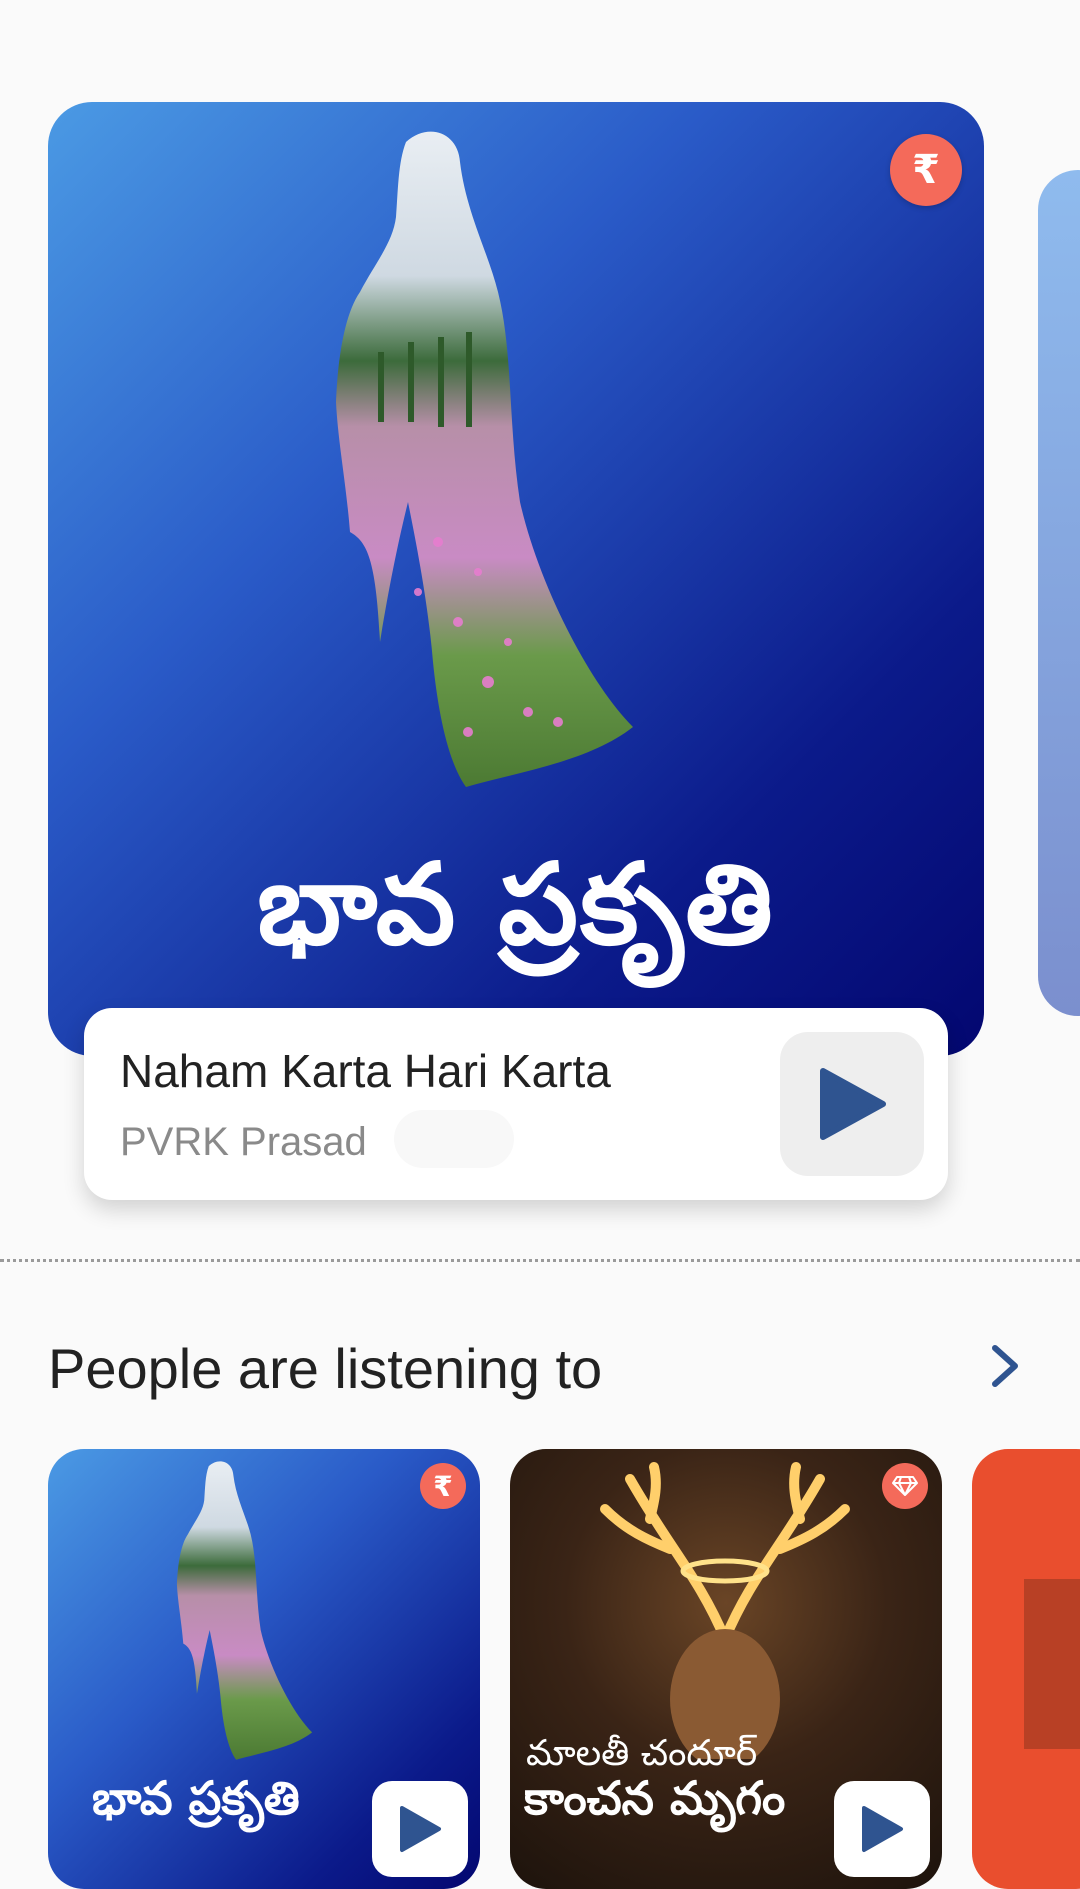 The width and height of the screenshot is (1080, 1889). I want to click on chevron-right-icon, so click(1005, 1366).